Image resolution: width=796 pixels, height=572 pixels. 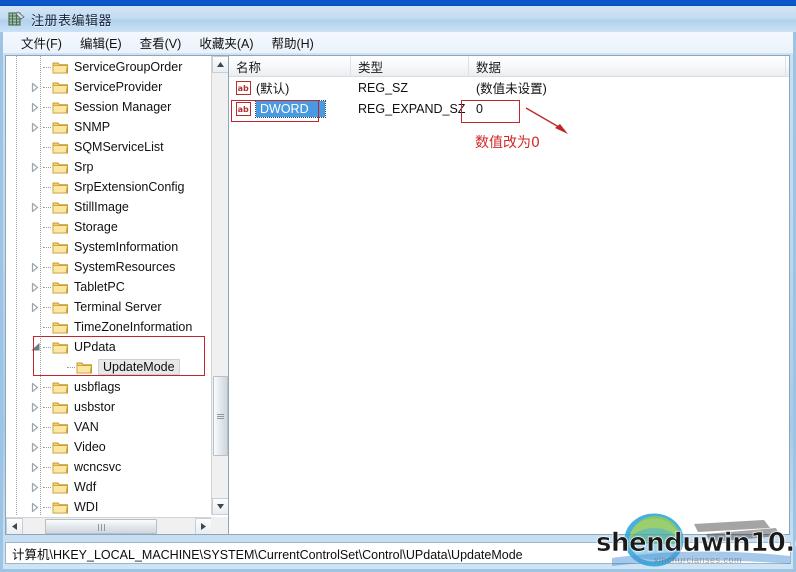 What do you see at coordinates (109, 247) in the screenshot?
I see `tree-item-systeminformation: SystemInformation` at bounding box center [109, 247].